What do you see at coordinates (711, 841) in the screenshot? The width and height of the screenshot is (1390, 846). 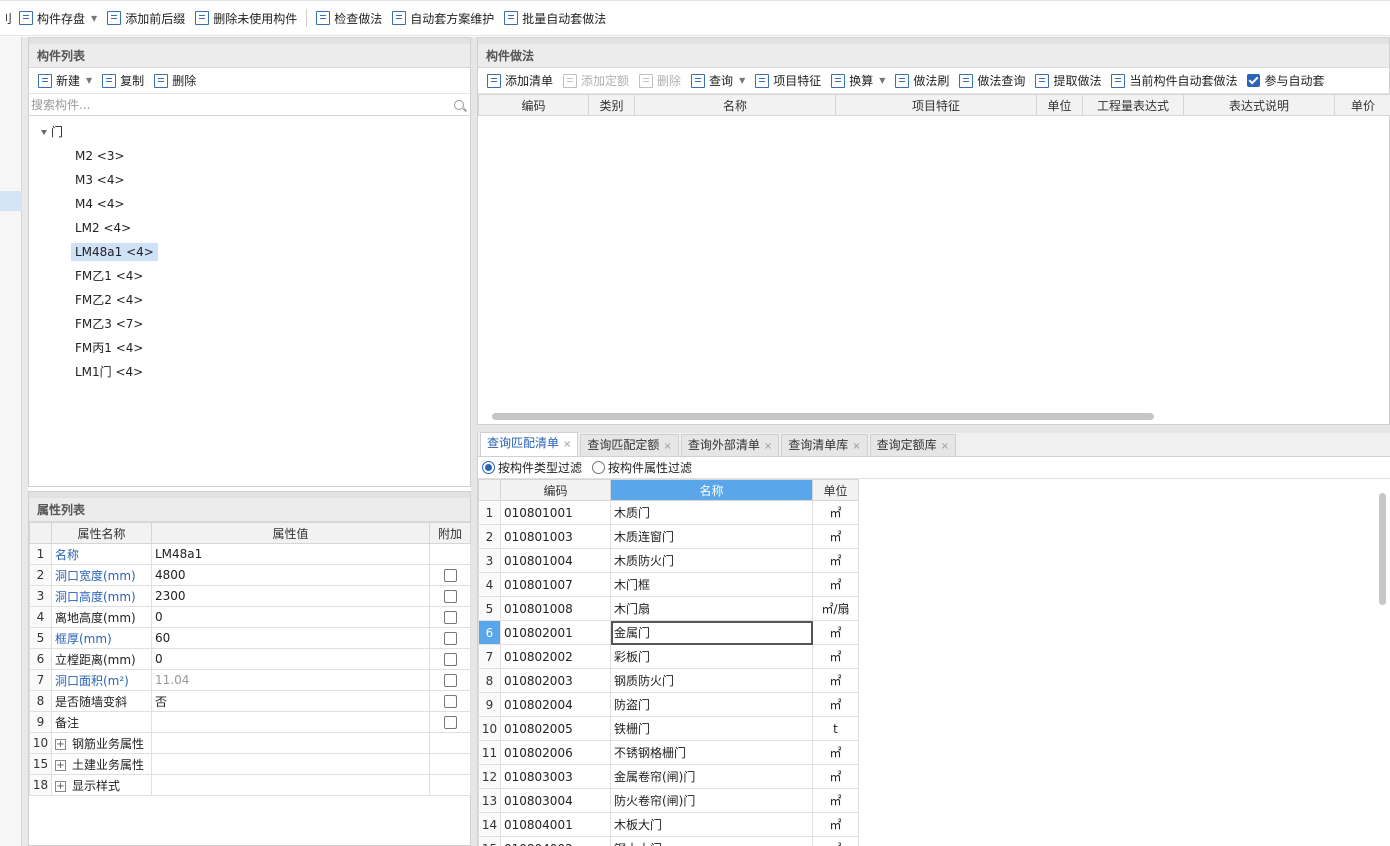 I see `query-name: 钢木大门` at bounding box center [711, 841].